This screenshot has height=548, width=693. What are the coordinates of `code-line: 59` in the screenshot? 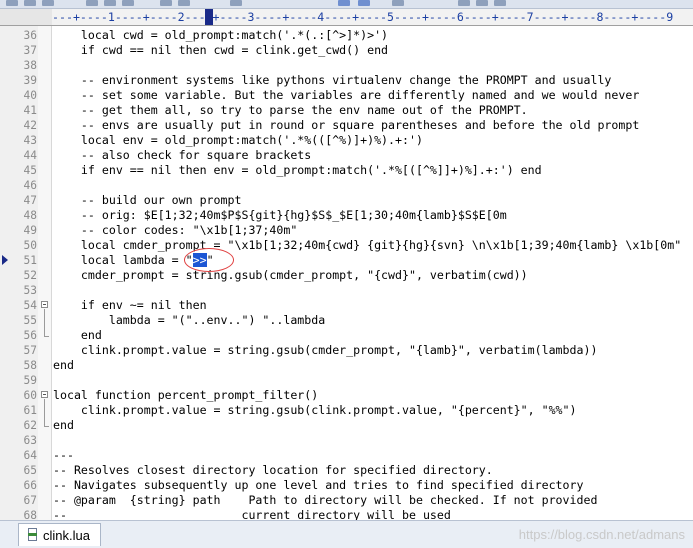 It's located at (346, 380).